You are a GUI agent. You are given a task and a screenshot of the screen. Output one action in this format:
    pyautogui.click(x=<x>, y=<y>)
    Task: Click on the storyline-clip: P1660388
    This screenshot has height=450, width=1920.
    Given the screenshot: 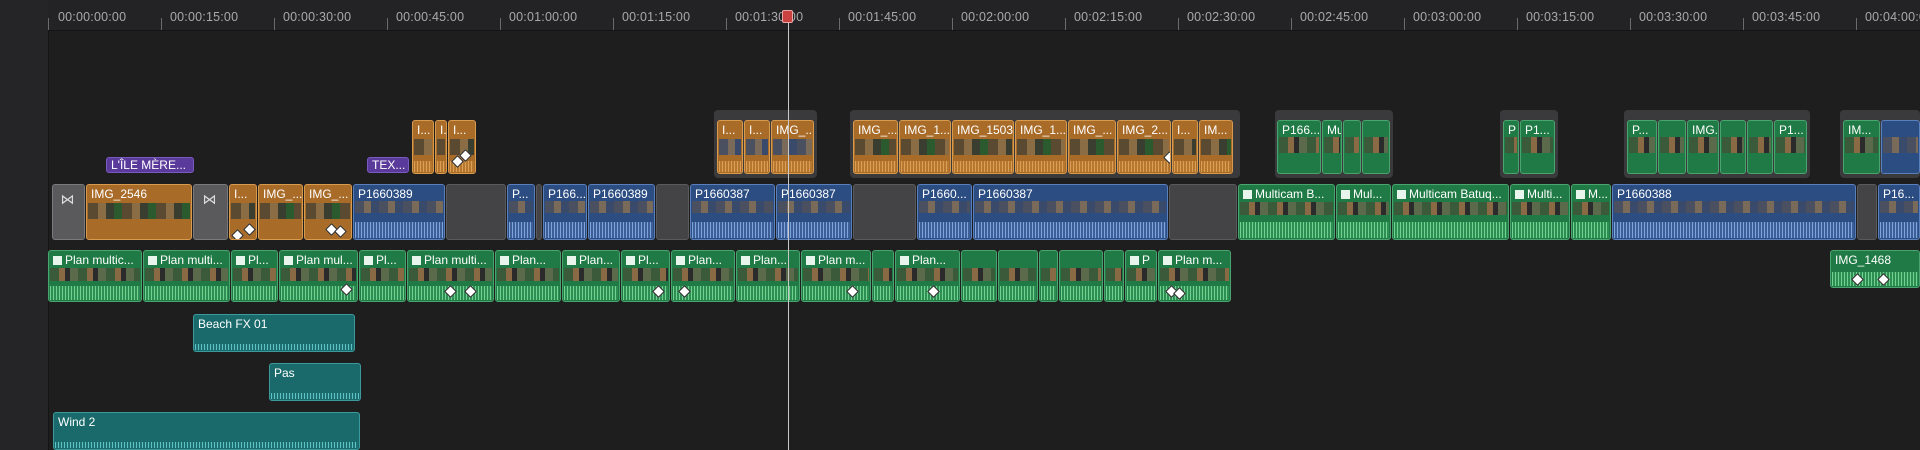 What is the action you would take?
    pyautogui.click(x=1734, y=212)
    